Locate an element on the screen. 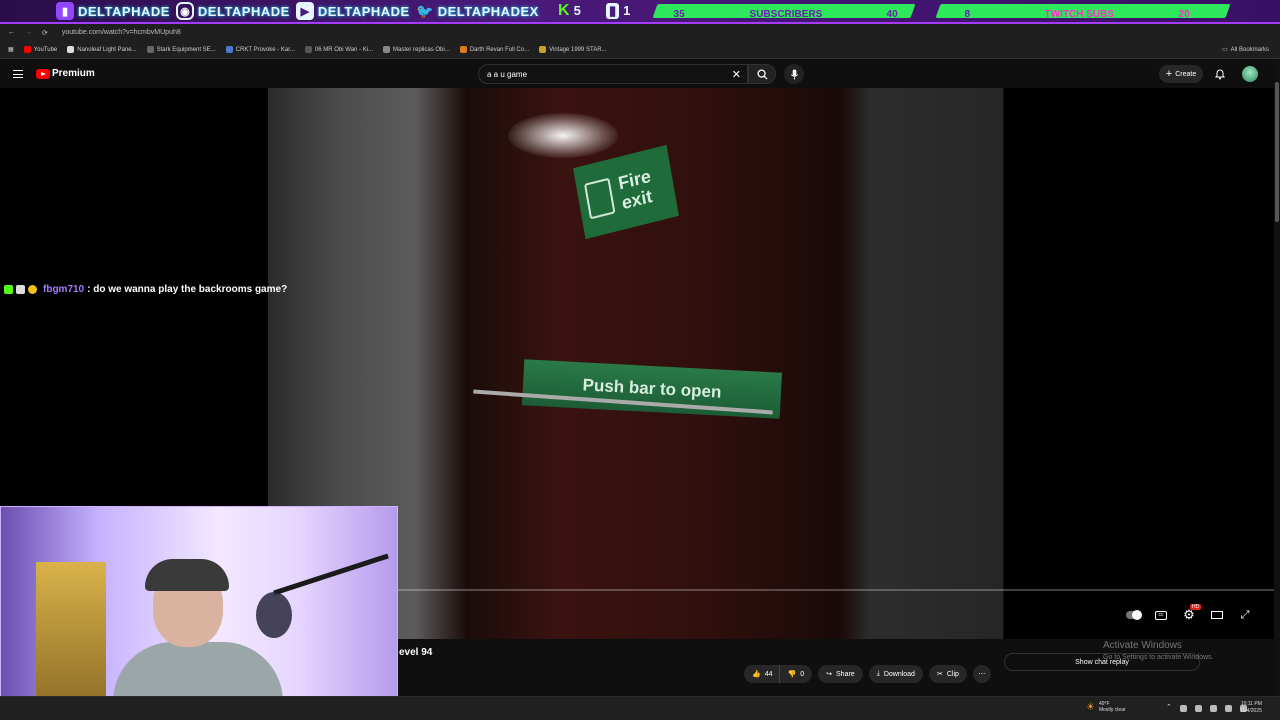 The width and height of the screenshot is (1280, 720). twitch-stat: ▮ 1 is located at coordinates (618, 10).